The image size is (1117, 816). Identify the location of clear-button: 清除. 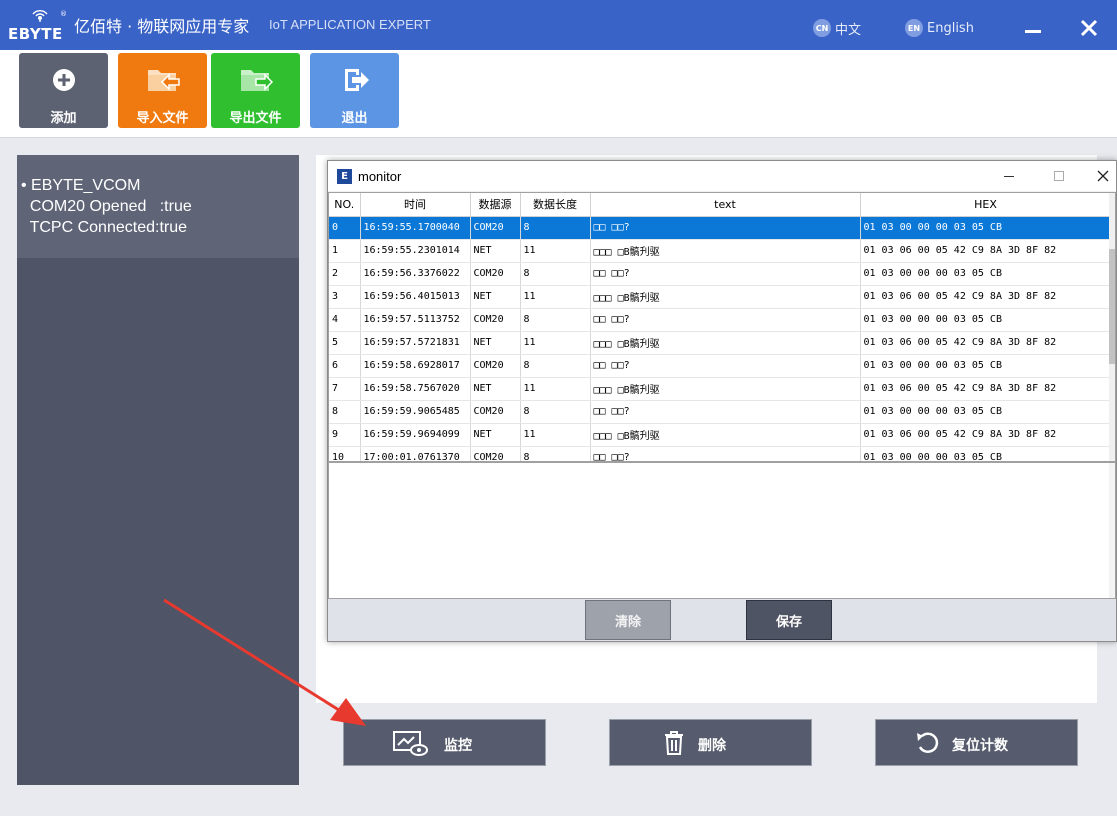
(628, 620).